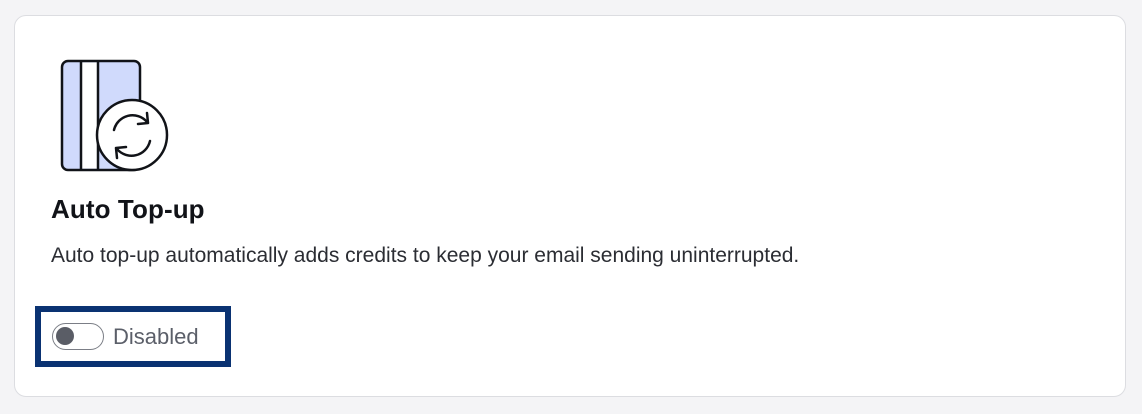 This screenshot has height=414, width=1142. I want to click on switch-knob, so click(65, 336).